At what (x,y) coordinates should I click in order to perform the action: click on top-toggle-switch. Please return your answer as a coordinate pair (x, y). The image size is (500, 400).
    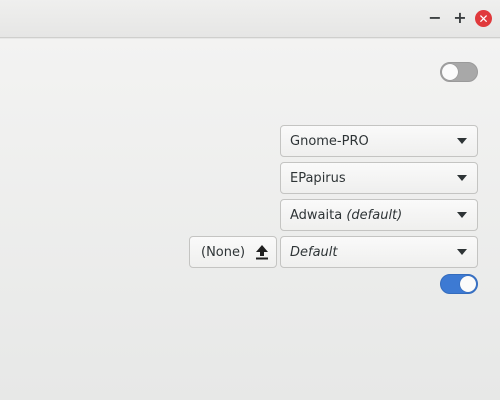
    Looking at the image, I should click on (459, 72).